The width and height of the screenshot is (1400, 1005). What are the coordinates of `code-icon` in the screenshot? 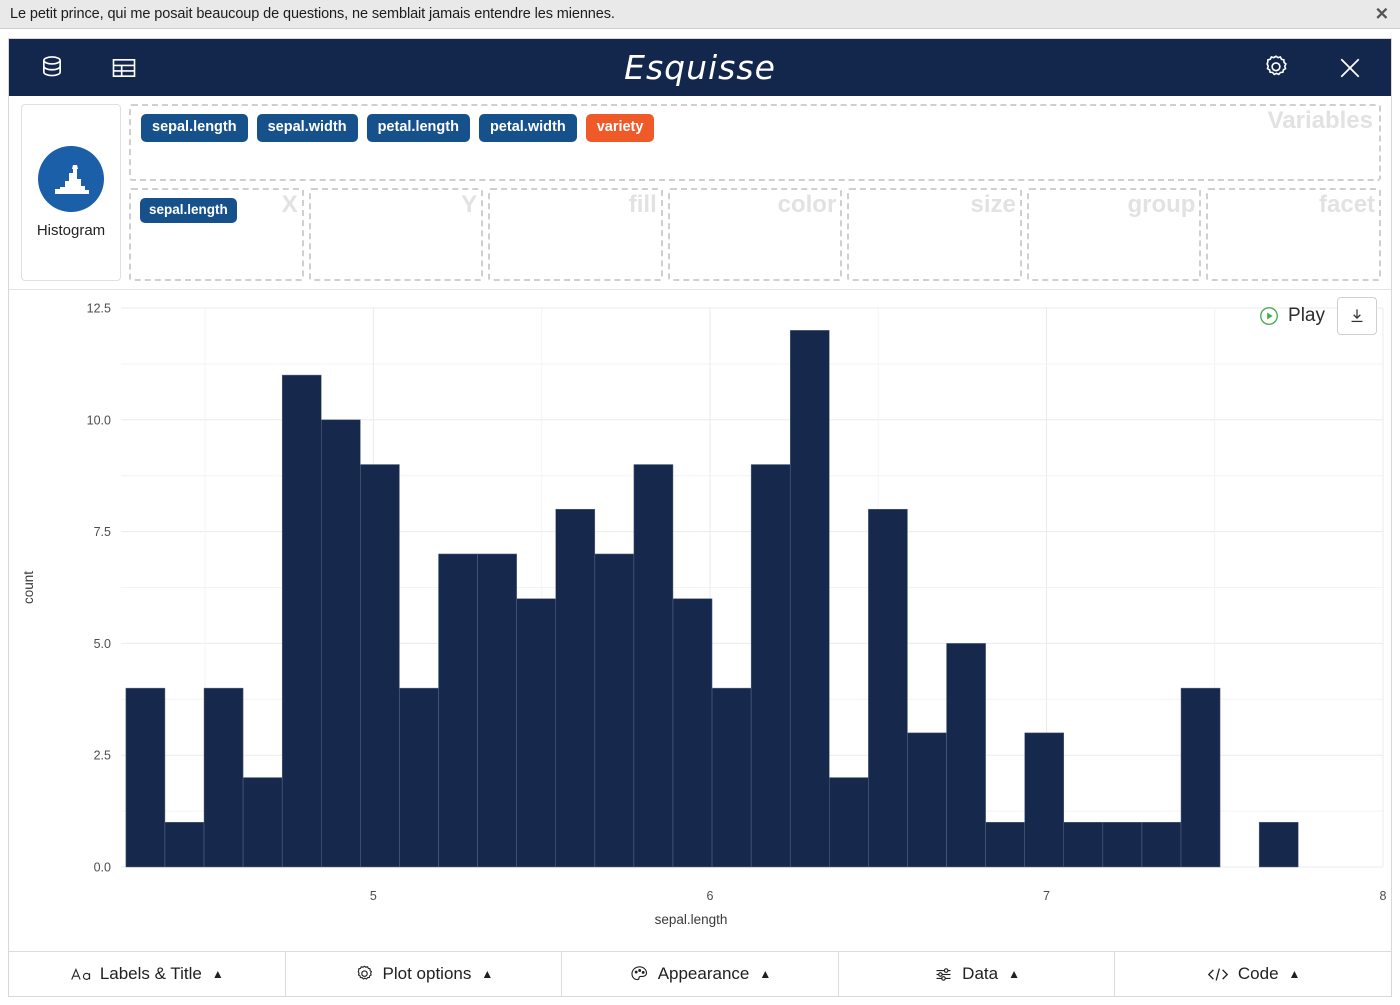 It's located at (1218, 974).